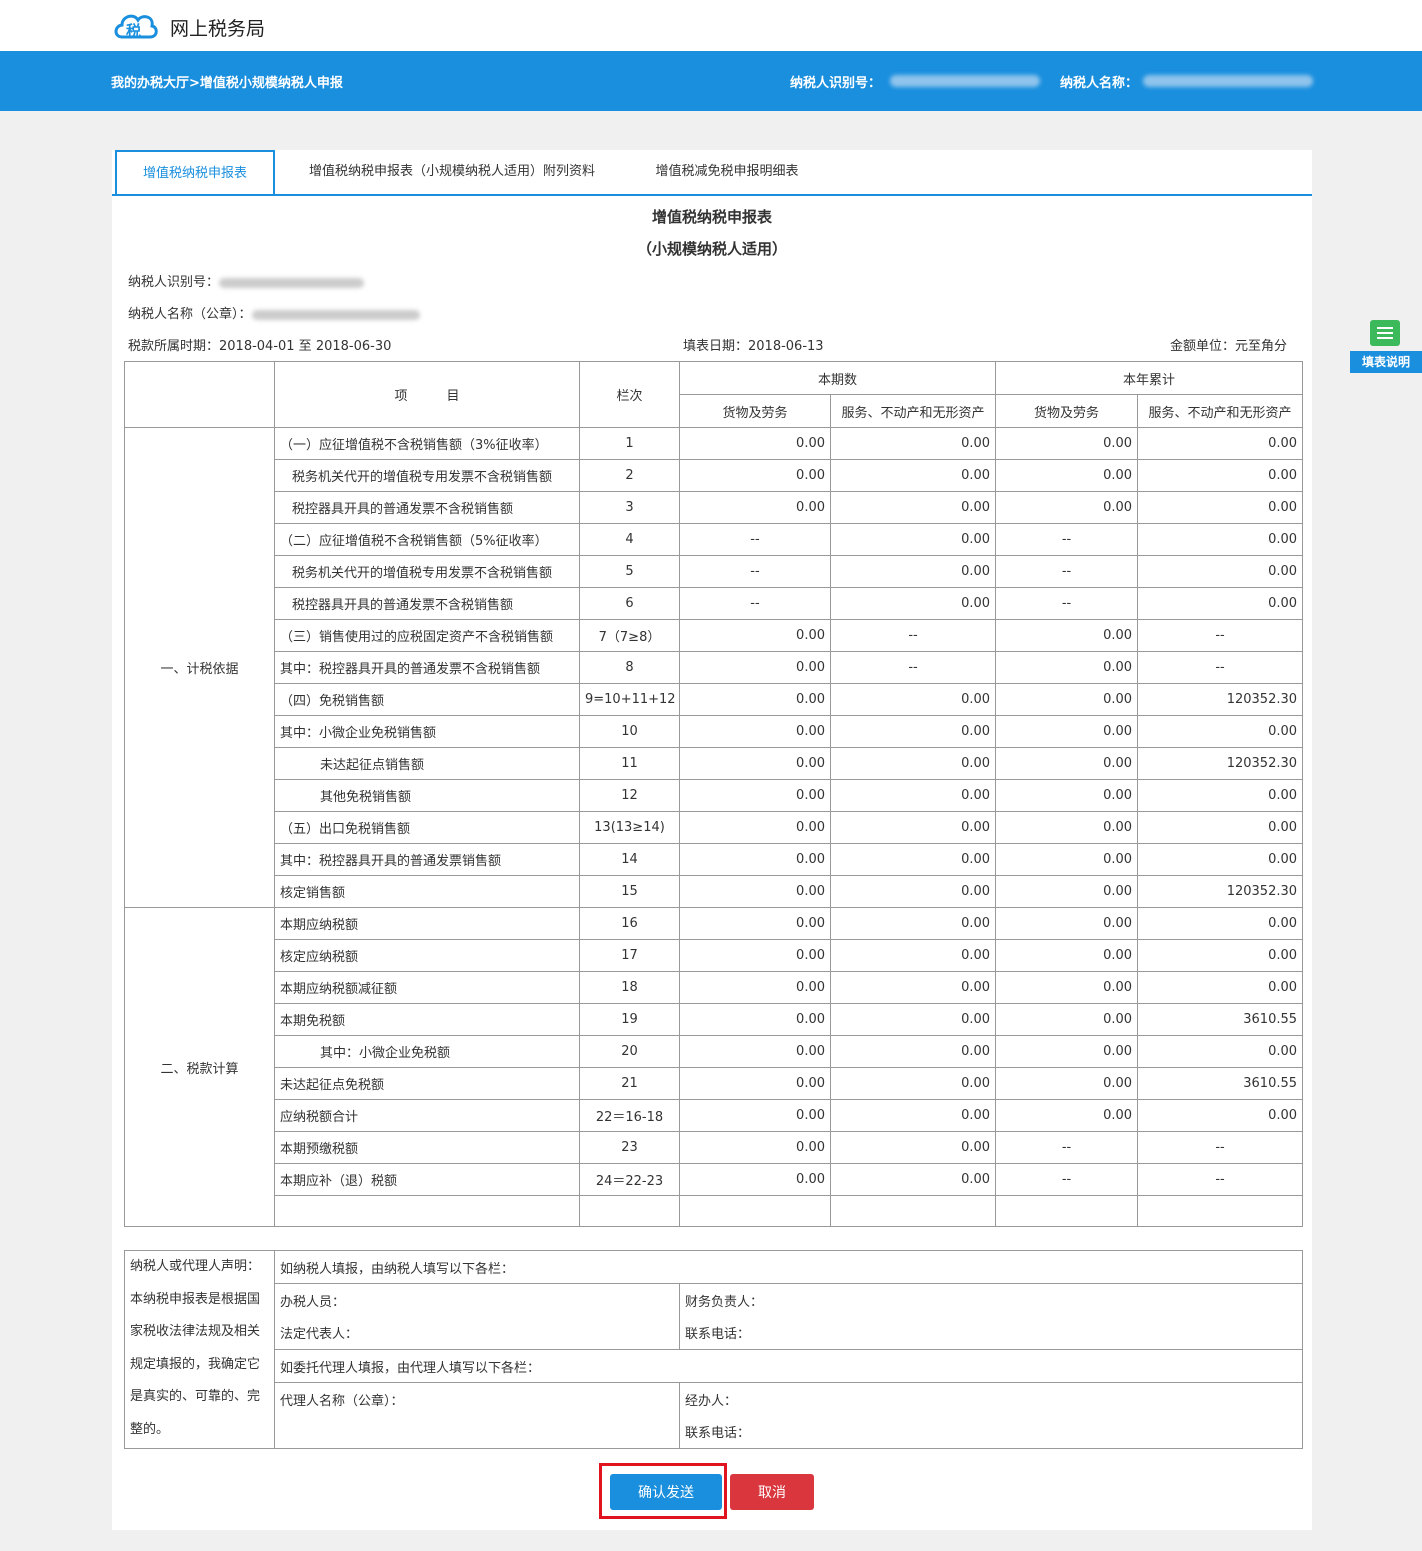 The width and height of the screenshot is (1422, 1551). I want to click on form-taxpayer-id-redacted, so click(292, 282).